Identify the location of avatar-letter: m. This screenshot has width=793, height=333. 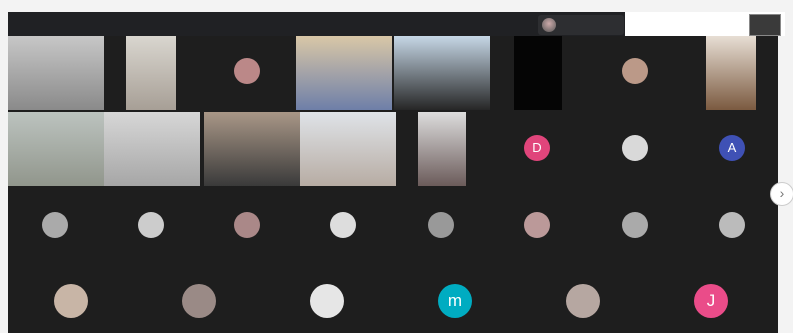
(455, 301).